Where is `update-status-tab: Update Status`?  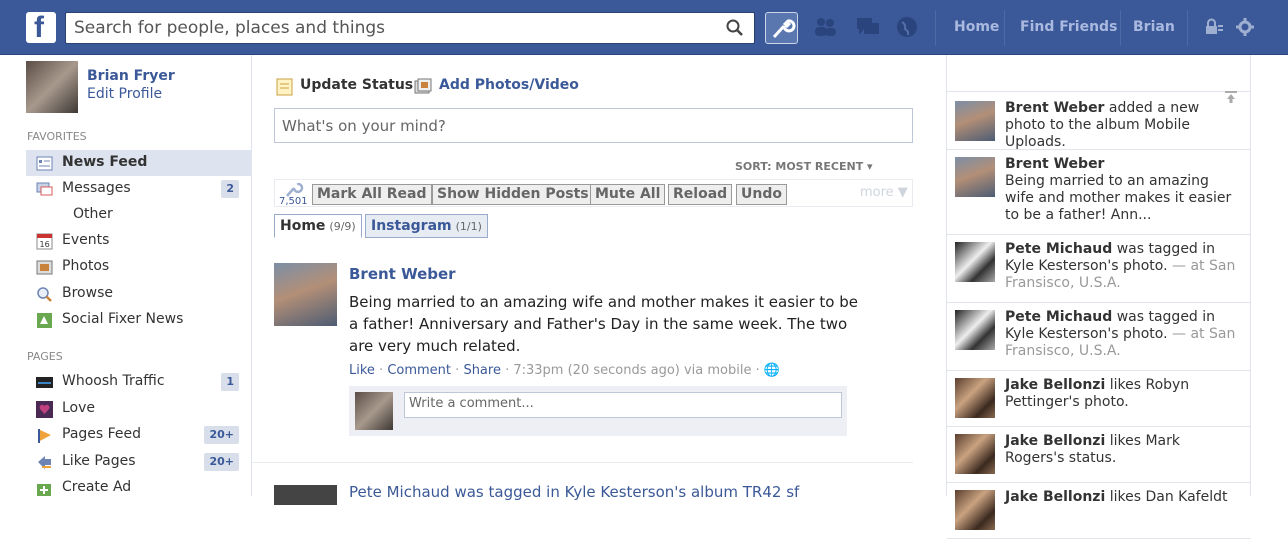
update-status-tab: Update Status is located at coordinates (356, 85).